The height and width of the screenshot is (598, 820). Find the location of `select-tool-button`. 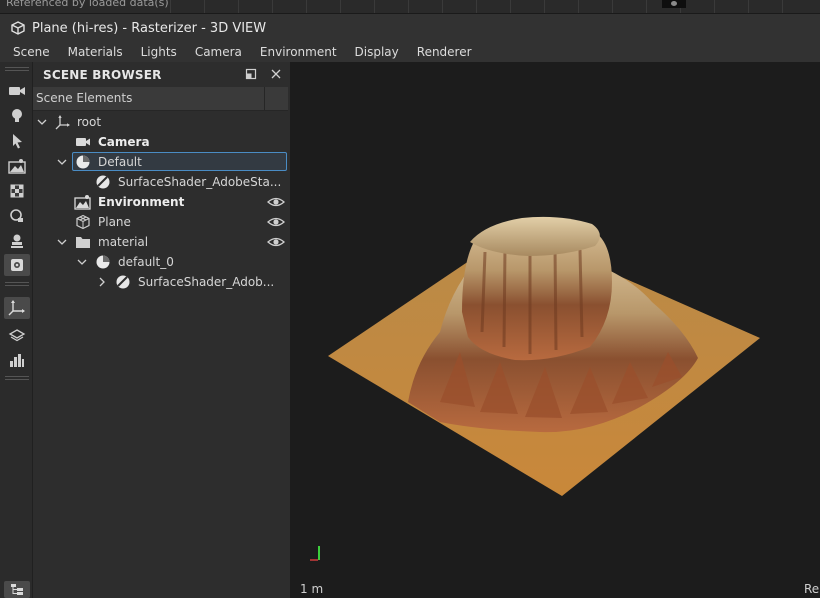

select-tool-button is located at coordinates (17, 141).